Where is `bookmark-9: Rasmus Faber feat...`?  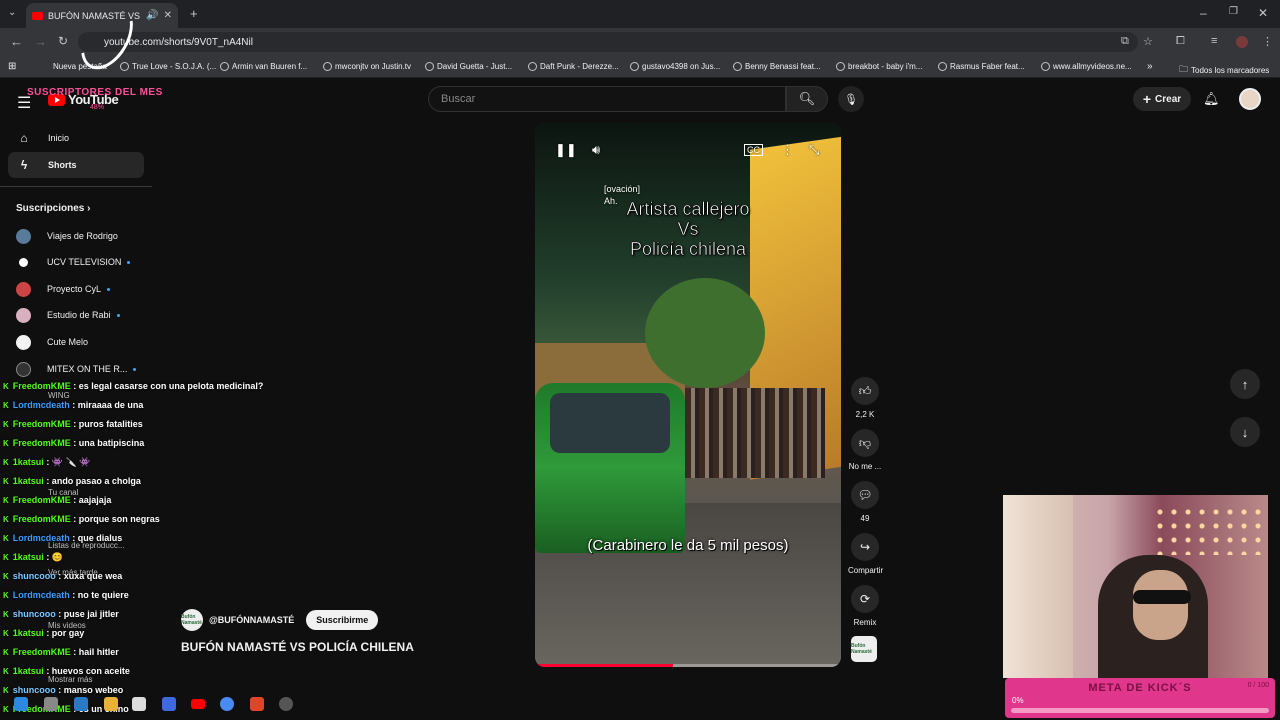 bookmark-9: Rasmus Faber feat... is located at coordinates (981, 66).